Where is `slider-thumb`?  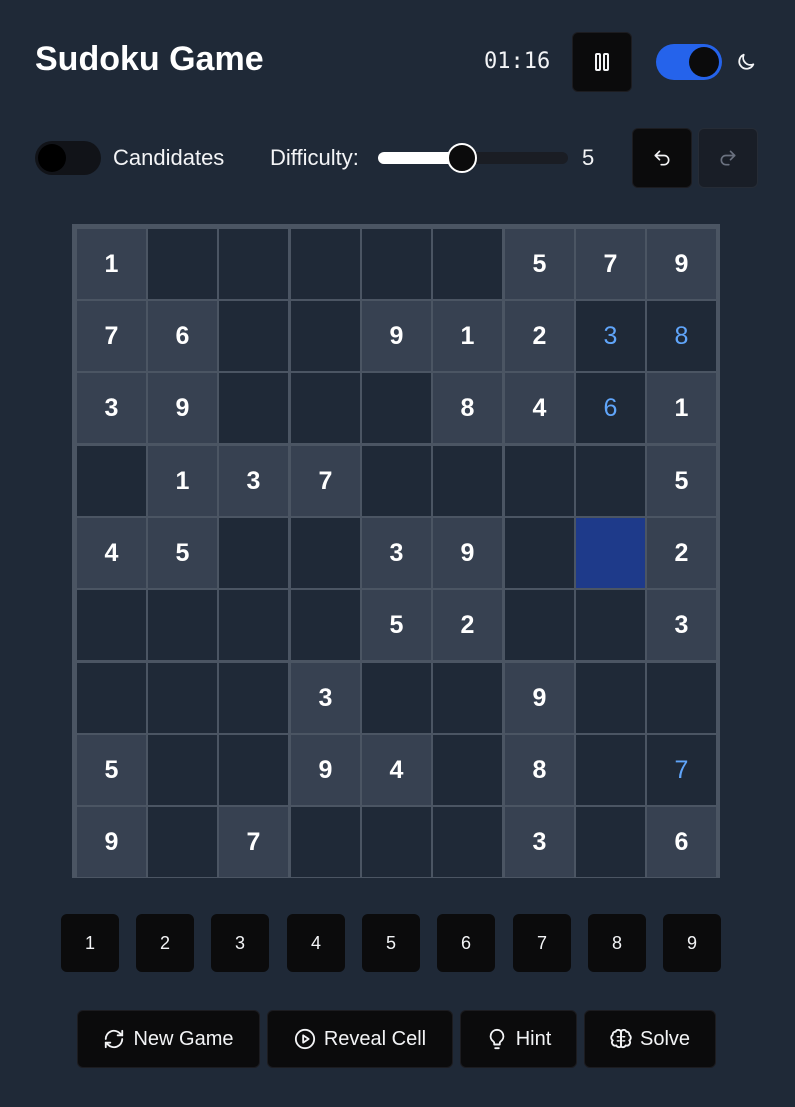 slider-thumb is located at coordinates (462, 158).